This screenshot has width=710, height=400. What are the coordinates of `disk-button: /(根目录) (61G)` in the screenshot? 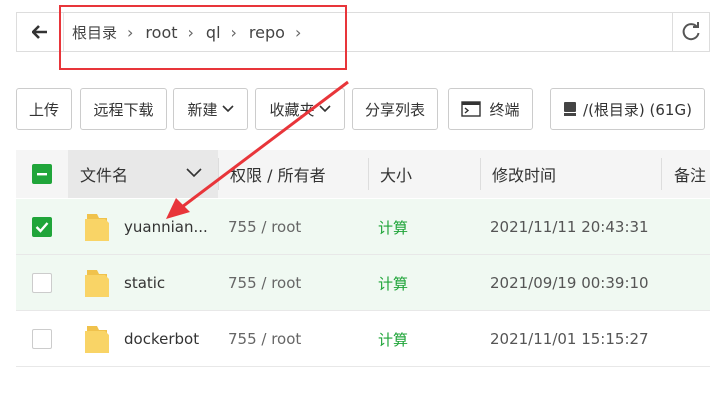 It's located at (627, 109).